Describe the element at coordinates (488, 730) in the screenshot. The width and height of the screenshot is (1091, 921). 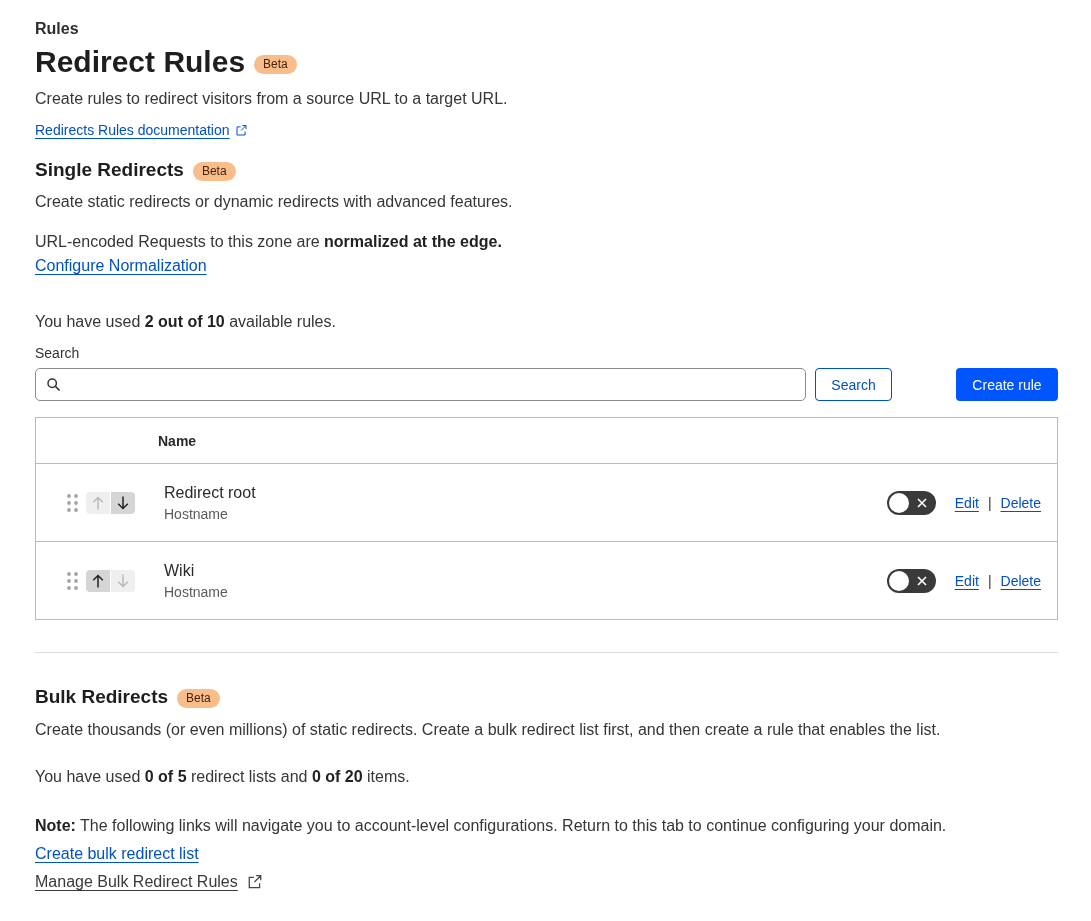
I see `section-description: Create thousands (or even millions) of static redirects. Create a bulk redirect list first, and then create a rule that enables the list.` at that location.